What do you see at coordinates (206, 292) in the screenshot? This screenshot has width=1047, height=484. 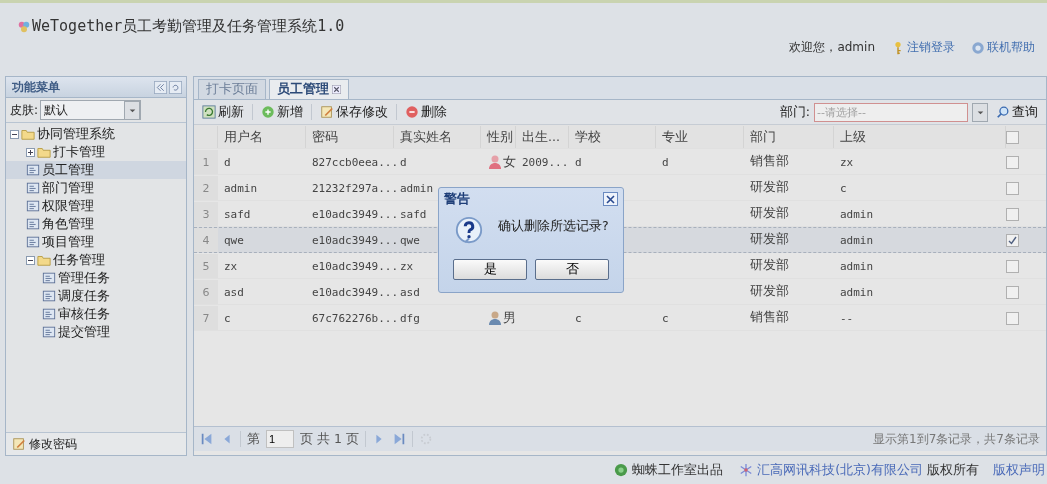 I see `row-number: 6` at bounding box center [206, 292].